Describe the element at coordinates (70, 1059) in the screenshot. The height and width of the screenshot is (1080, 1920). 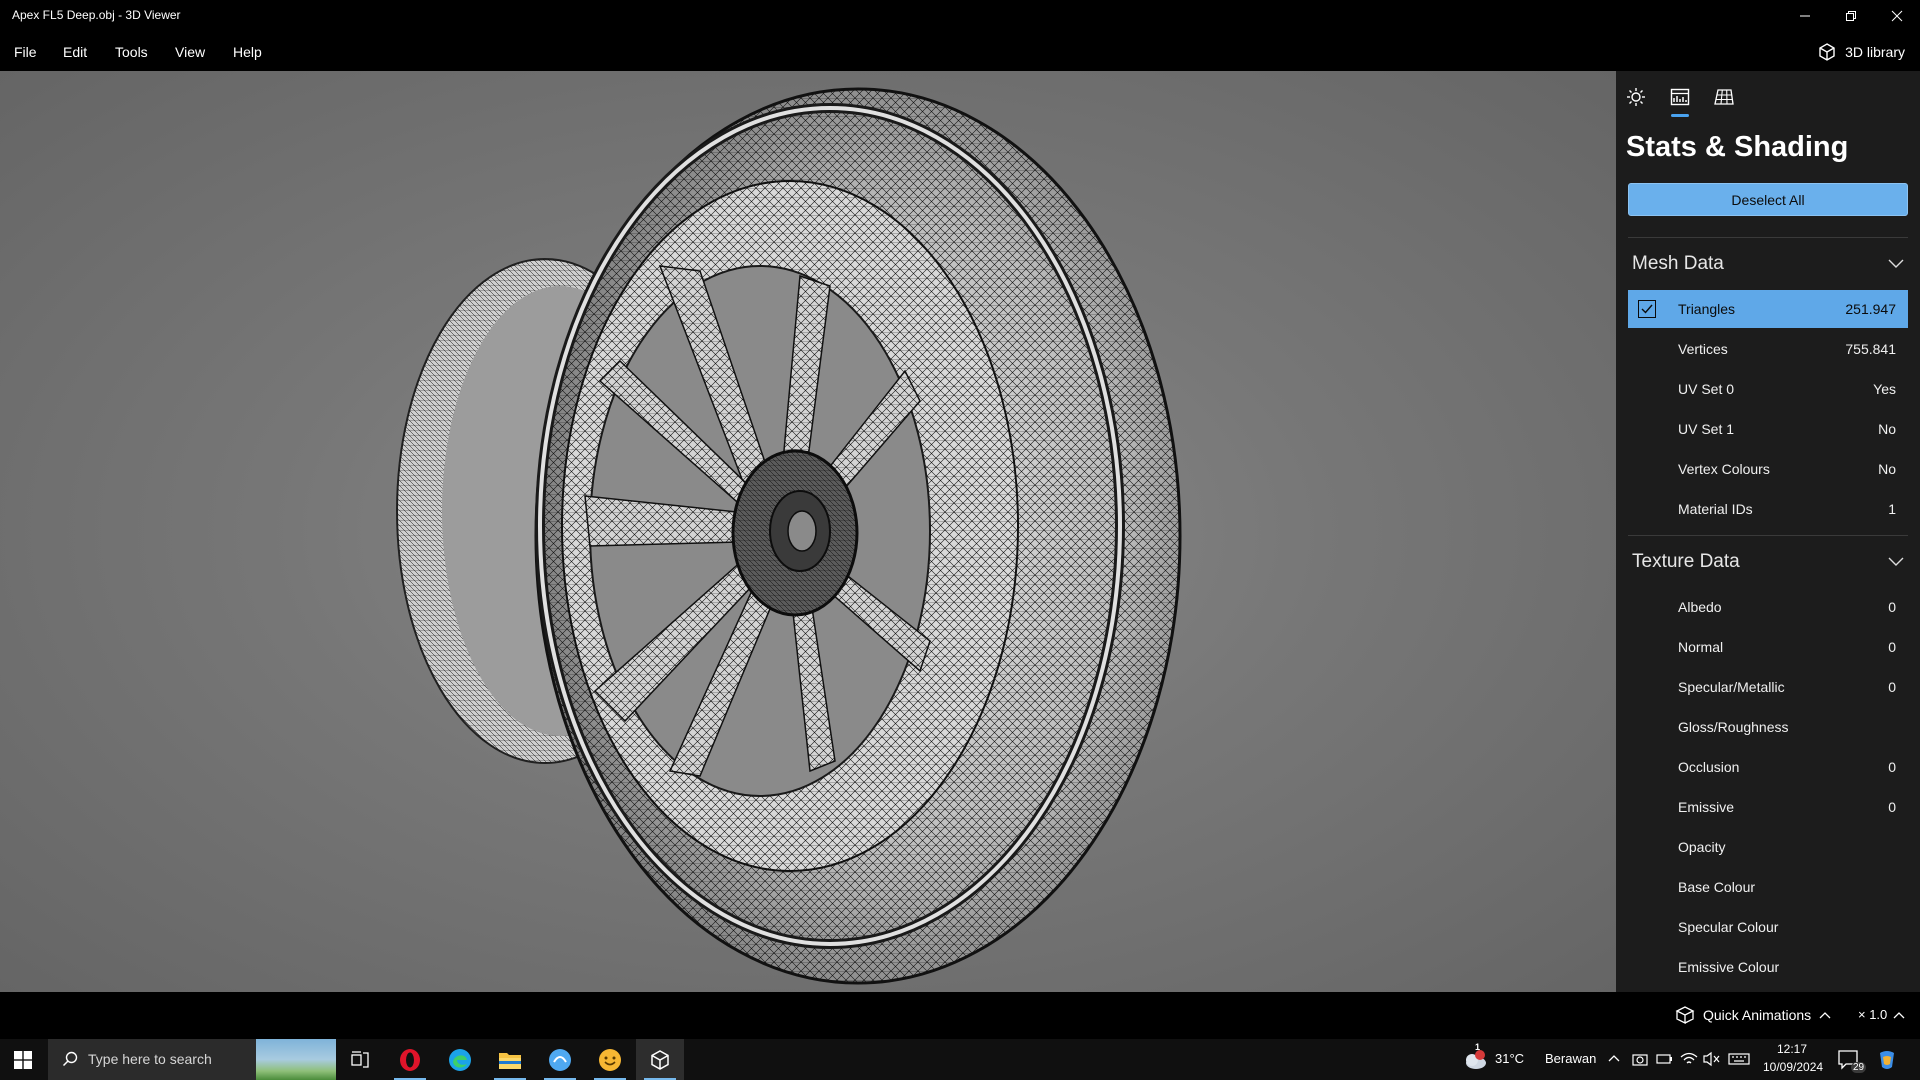
I see `search-icon` at that location.